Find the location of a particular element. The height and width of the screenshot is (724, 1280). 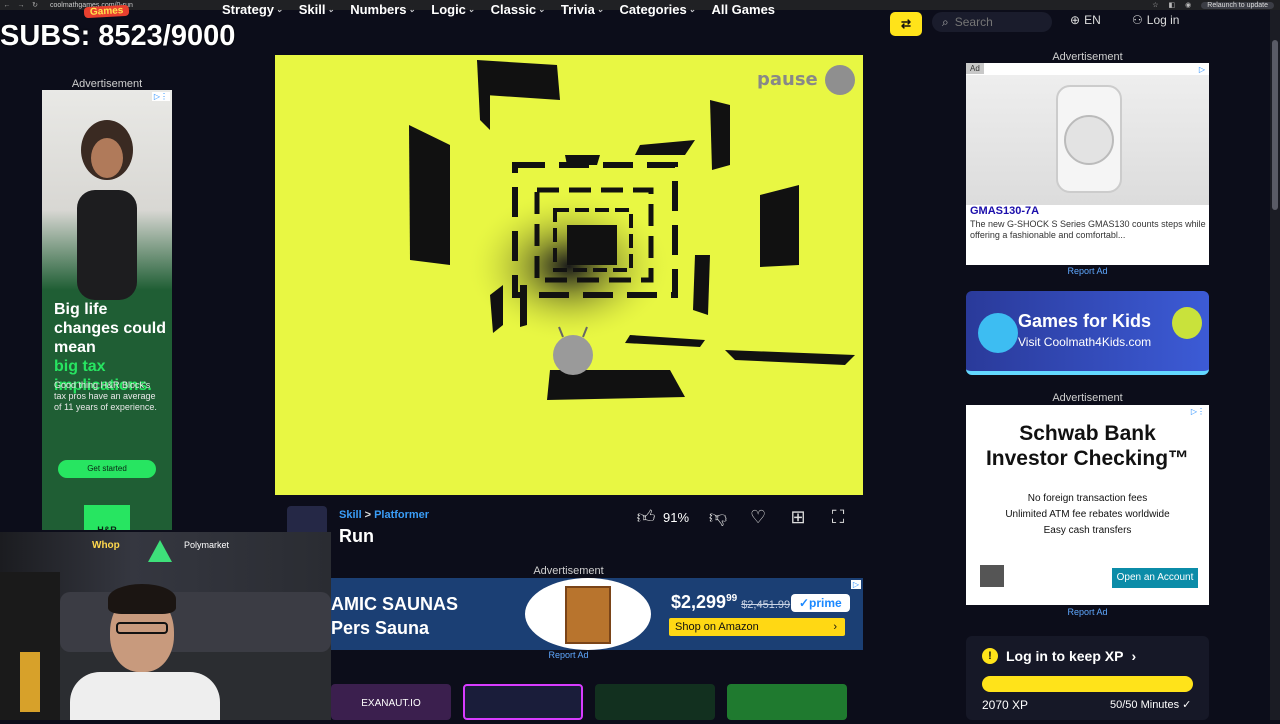

game-tile: EXANAUT.IO is located at coordinates (391, 702).